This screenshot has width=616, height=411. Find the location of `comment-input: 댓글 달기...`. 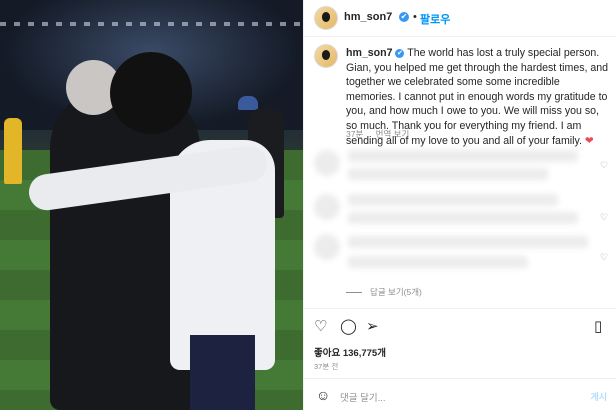

comment-input: 댓글 달기... is located at coordinates (363, 397).